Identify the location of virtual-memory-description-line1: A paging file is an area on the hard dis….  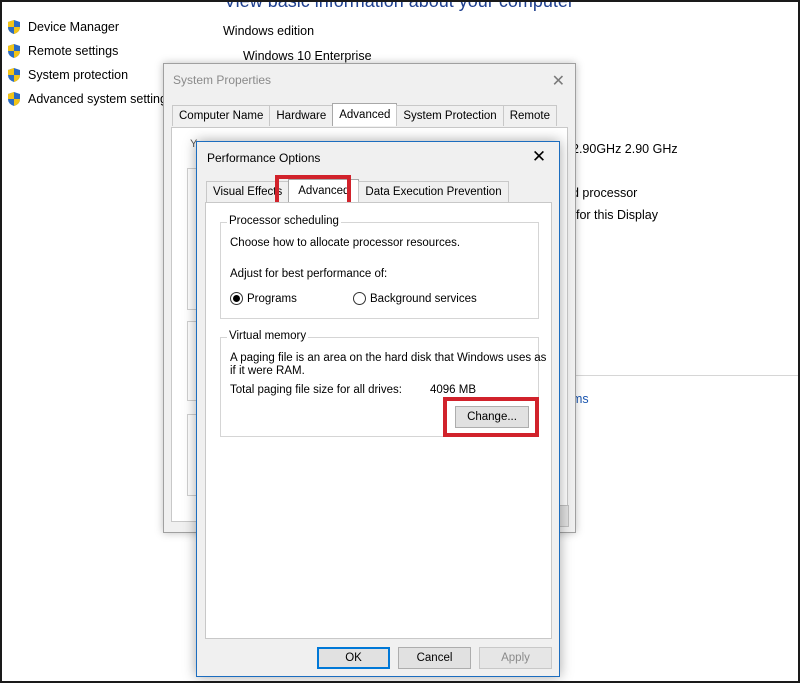
(388, 358).